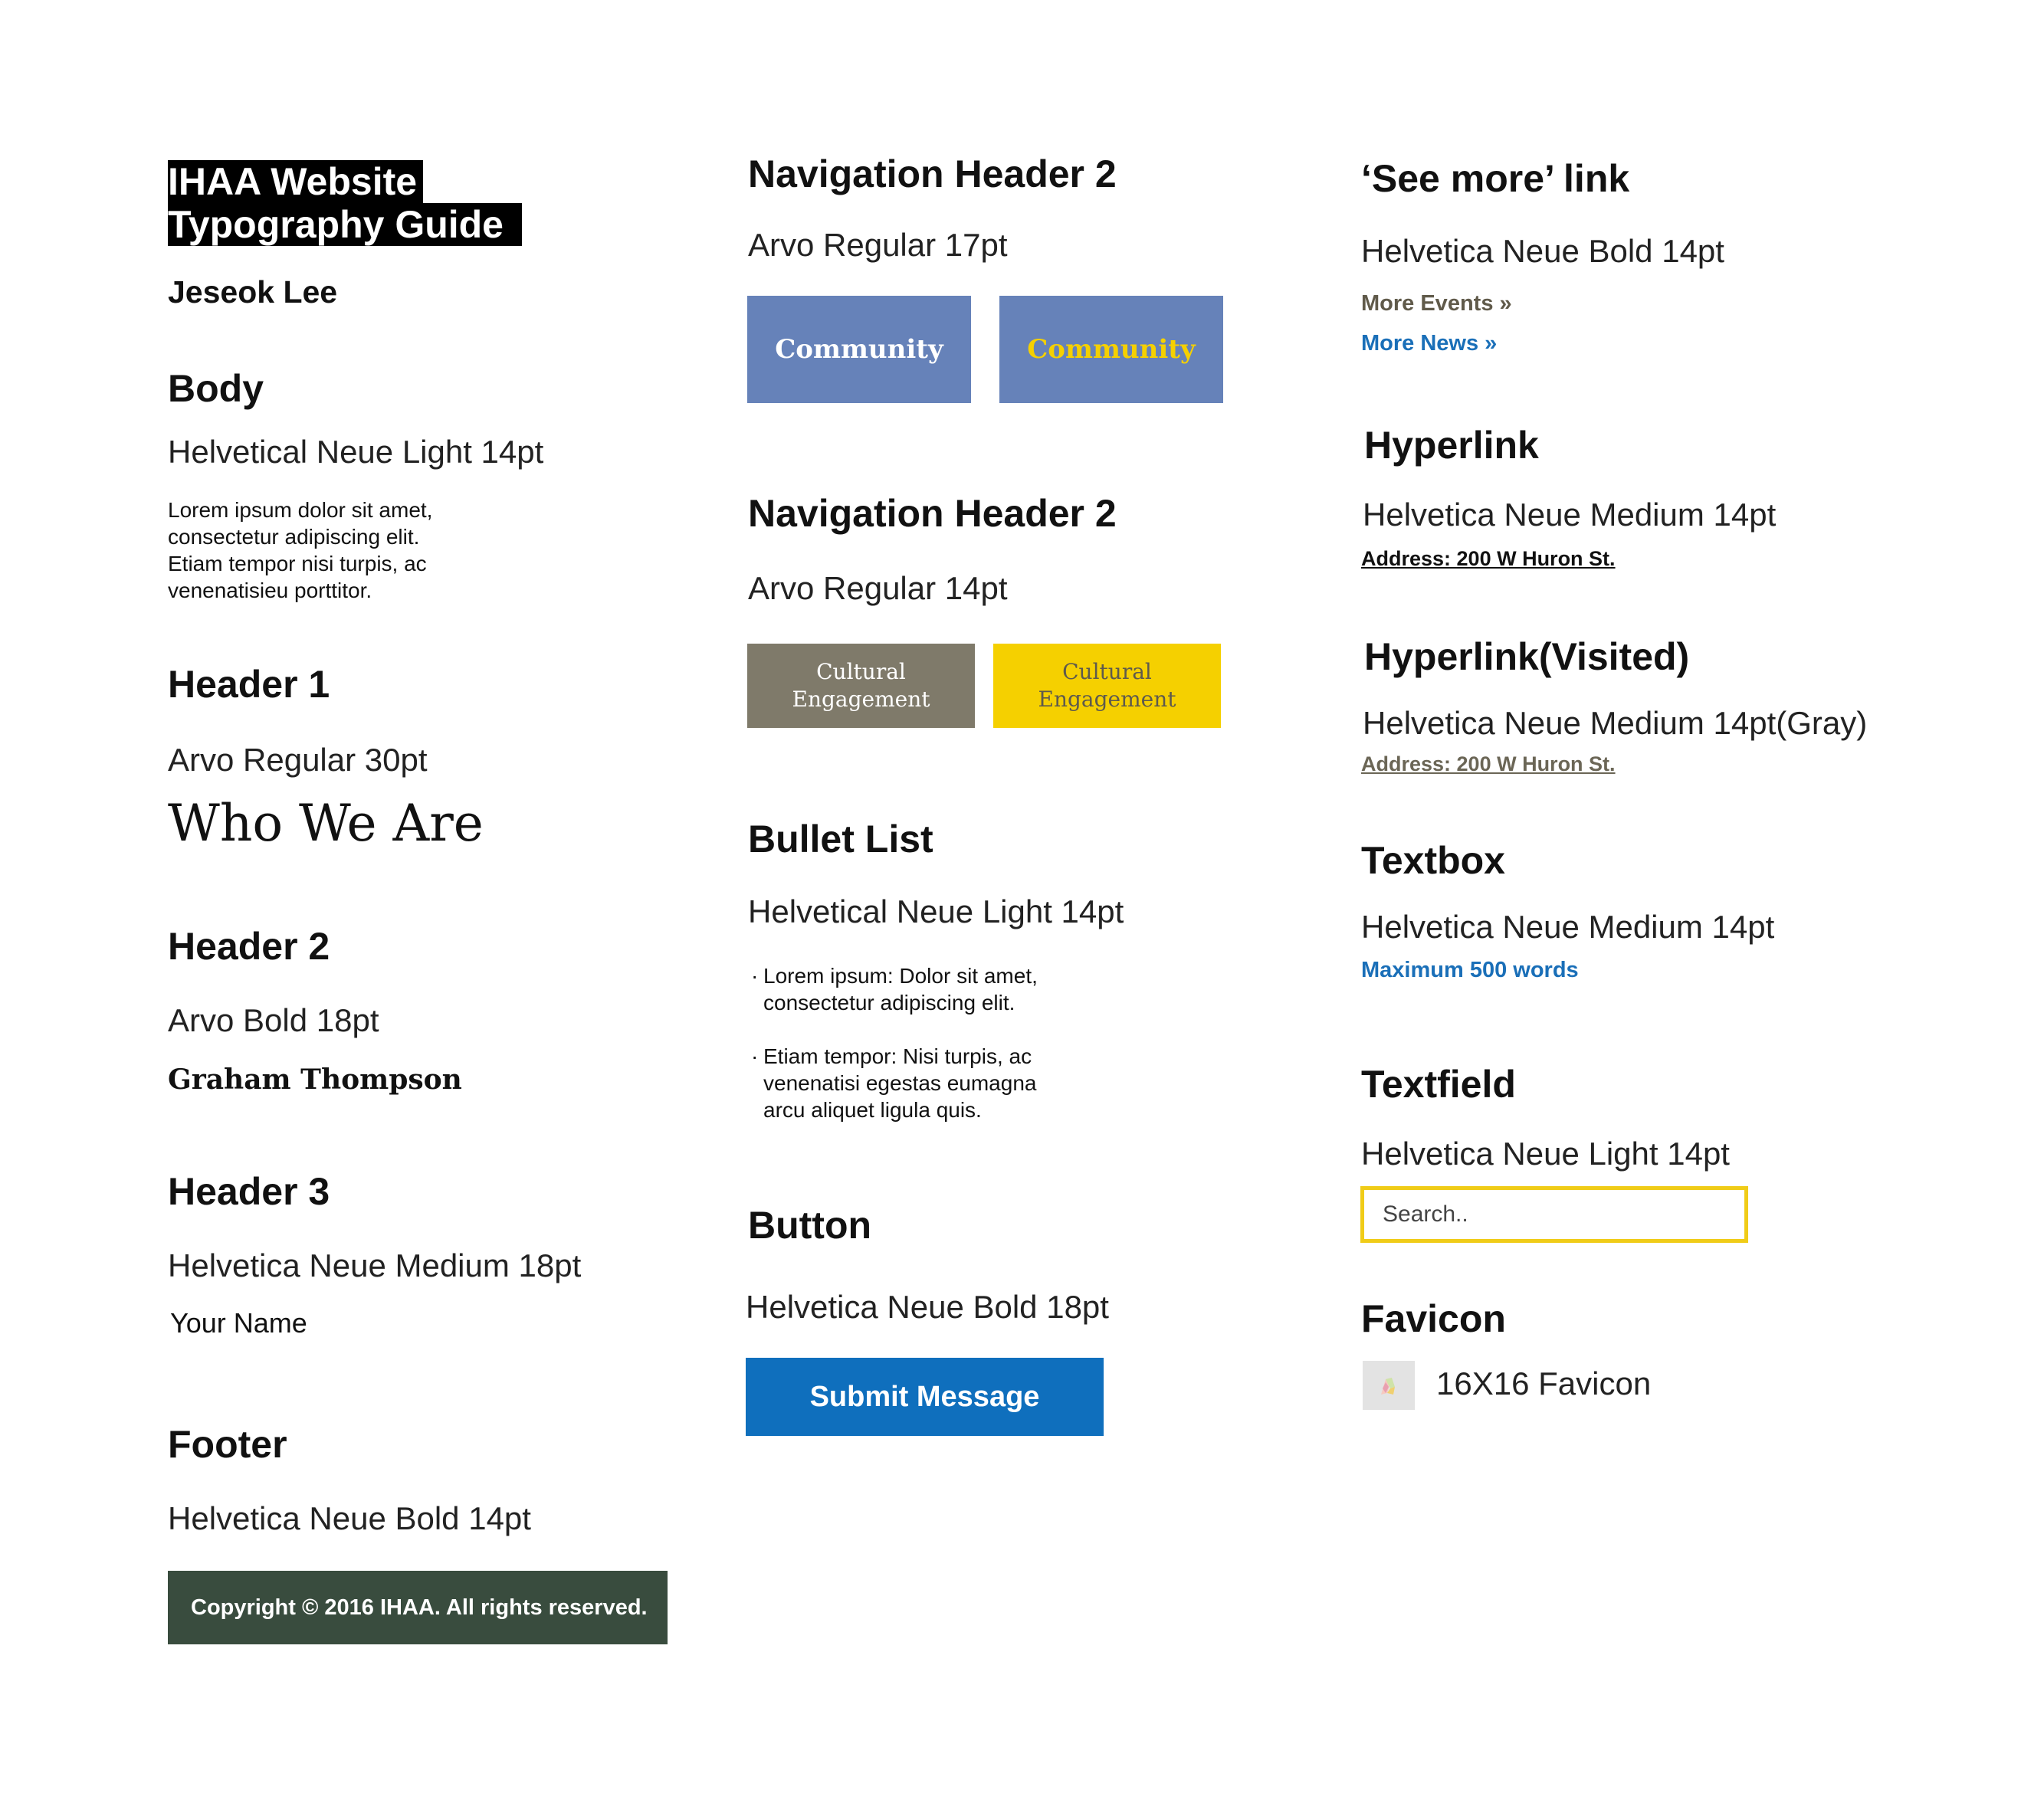 This screenshot has width=2044, height=1793. I want to click on nav-community-active-label: Community, so click(1111, 350).